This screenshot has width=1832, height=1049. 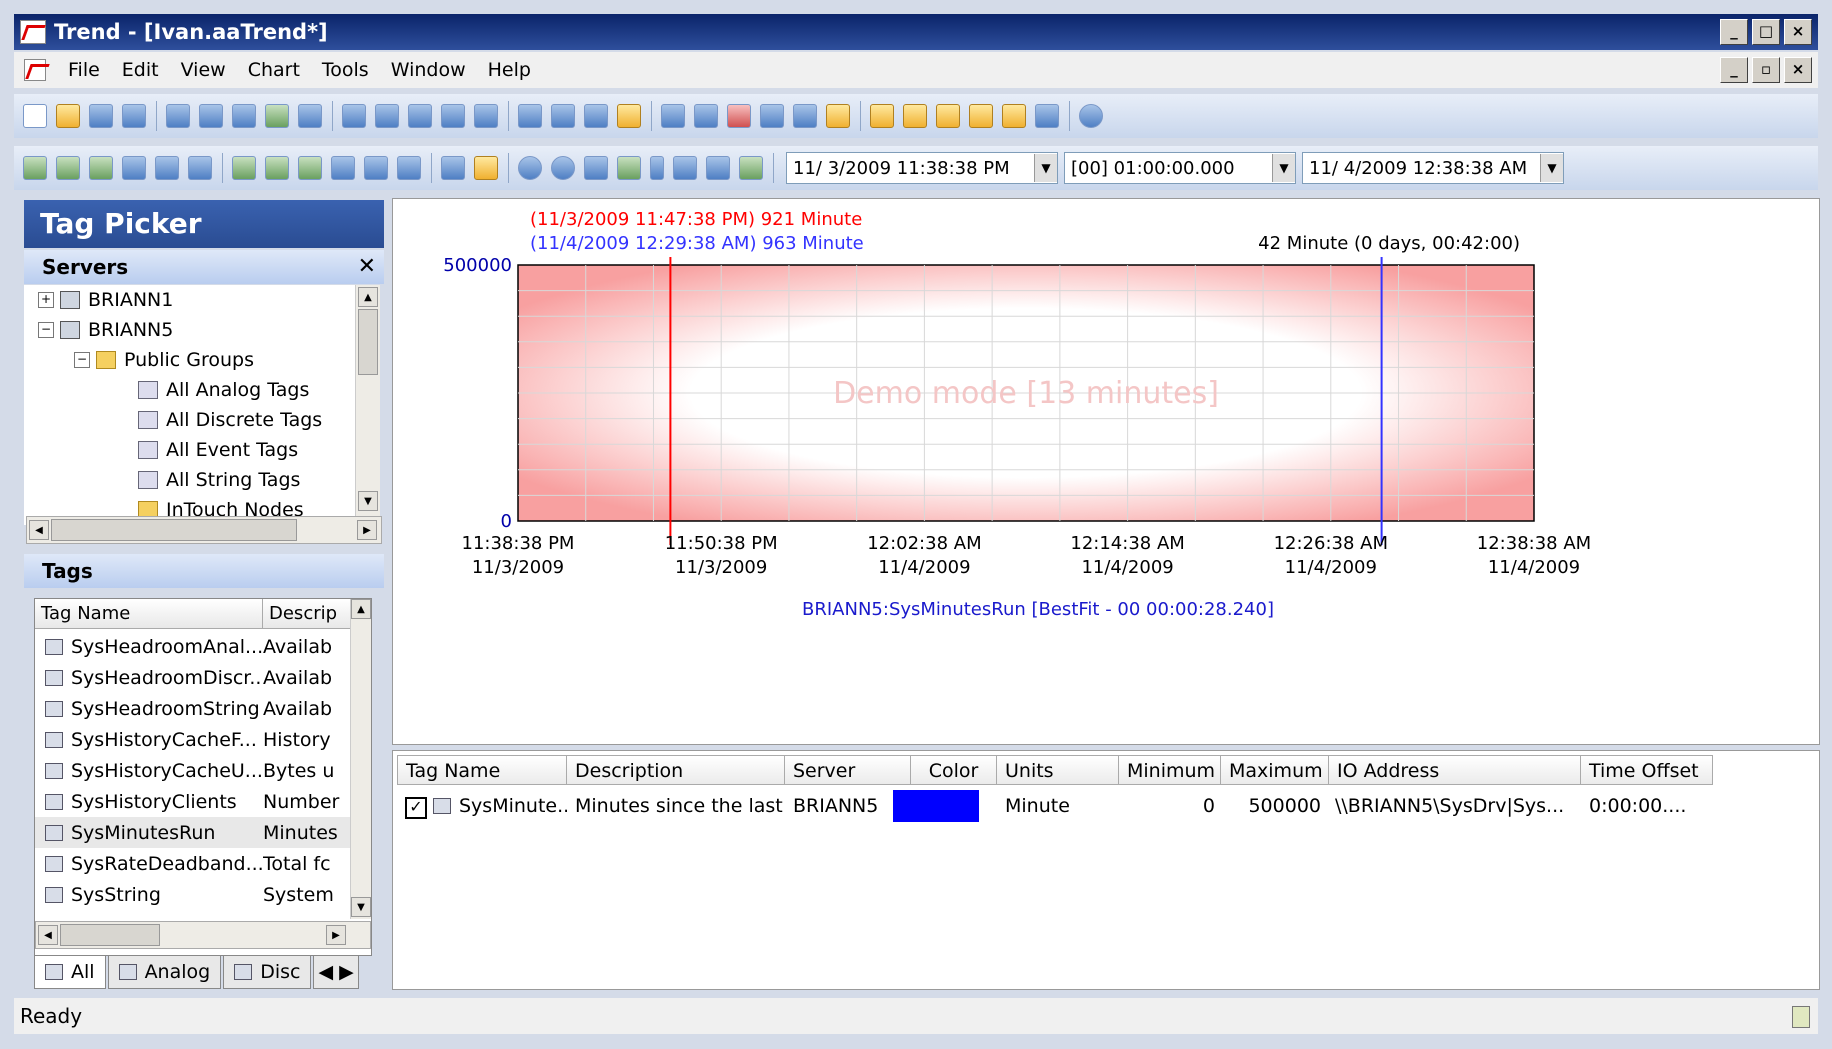 What do you see at coordinates (277, 168) in the screenshot?
I see `scale-down-all-icon` at bounding box center [277, 168].